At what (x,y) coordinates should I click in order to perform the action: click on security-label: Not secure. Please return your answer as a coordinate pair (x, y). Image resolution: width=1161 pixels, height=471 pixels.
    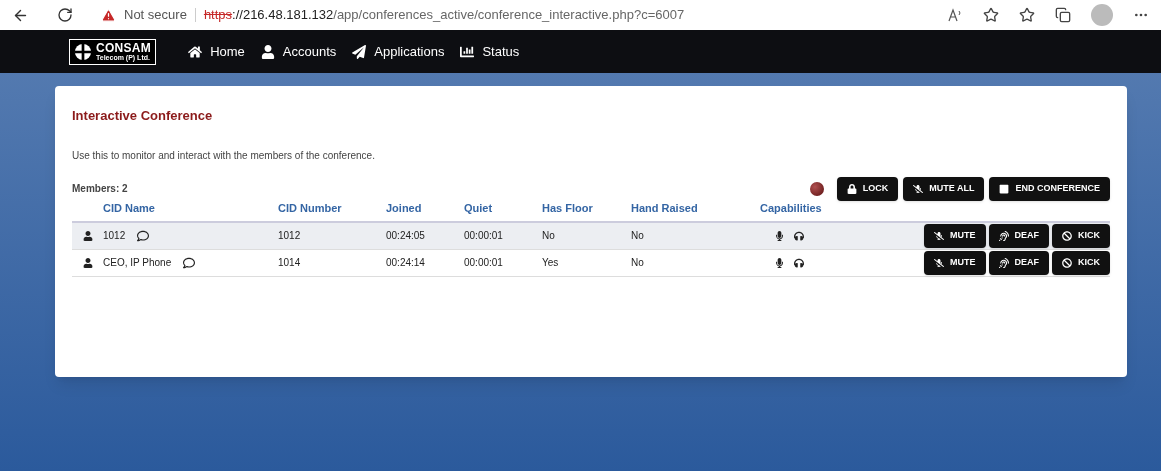
    Looking at the image, I should click on (155, 15).